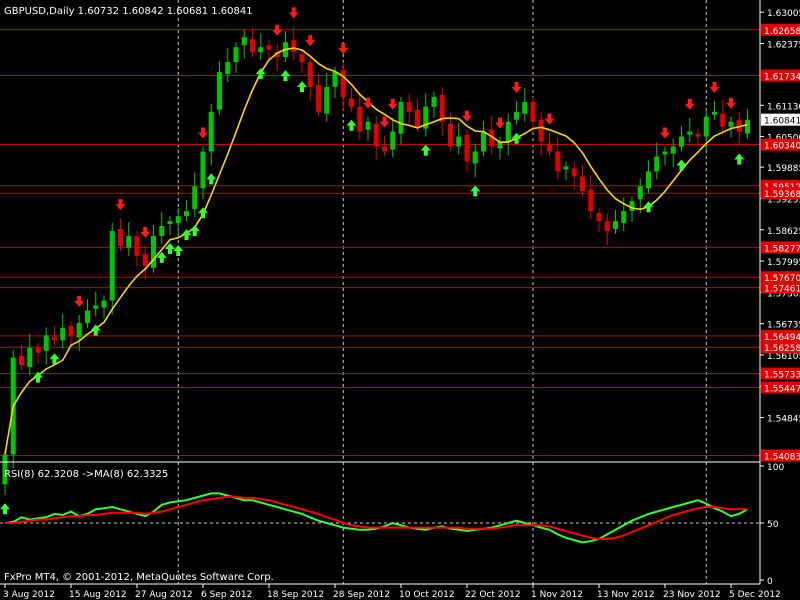 Image resolution: width=800 pixels, height=600 pixels. Describe the element at coordinates (782, 32) in the screenshot. I see `level-label-text: 1.62658` at that location.